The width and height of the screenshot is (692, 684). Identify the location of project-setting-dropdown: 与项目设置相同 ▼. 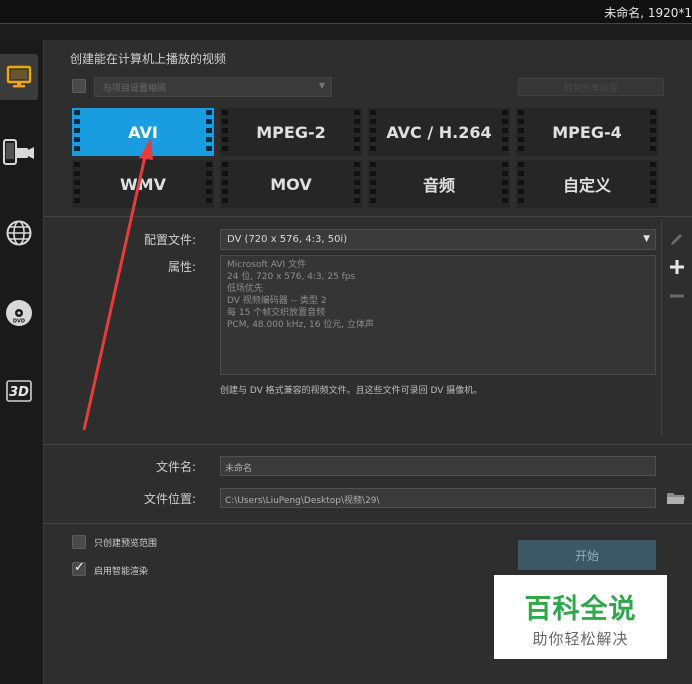
(213, 87).